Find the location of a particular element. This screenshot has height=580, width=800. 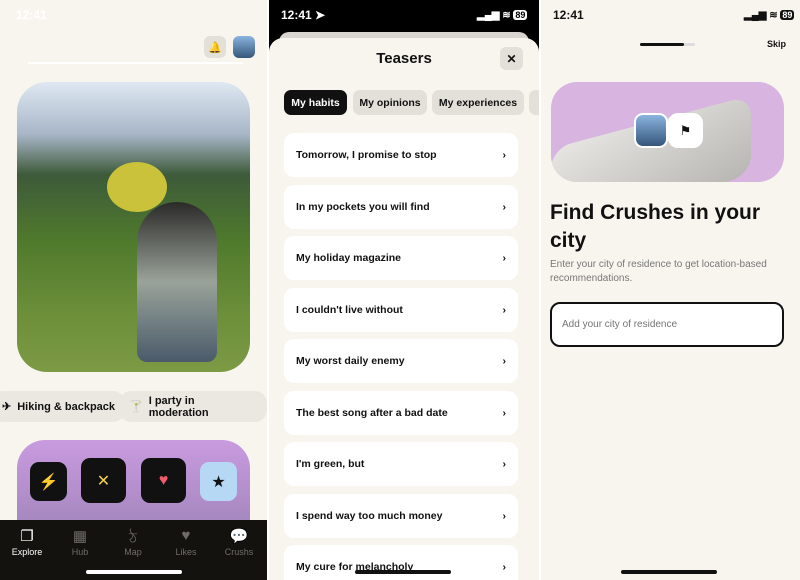

tab-label: Map is located at coordinates (133, 552).